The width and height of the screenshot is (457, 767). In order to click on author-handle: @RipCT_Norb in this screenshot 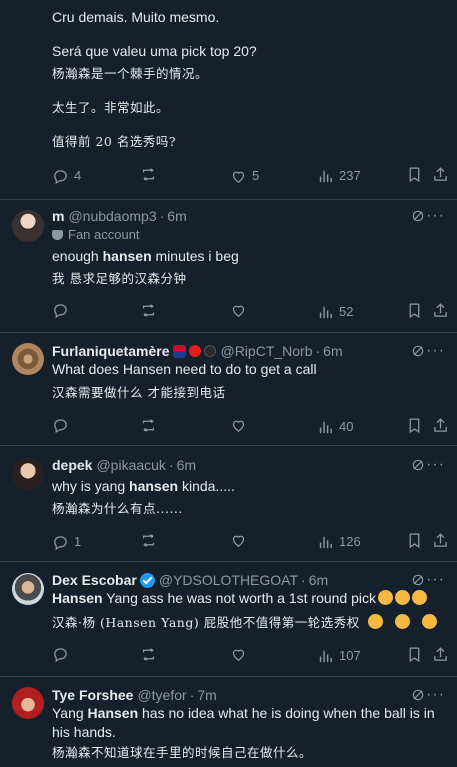, I will do `click(266, 351)`.